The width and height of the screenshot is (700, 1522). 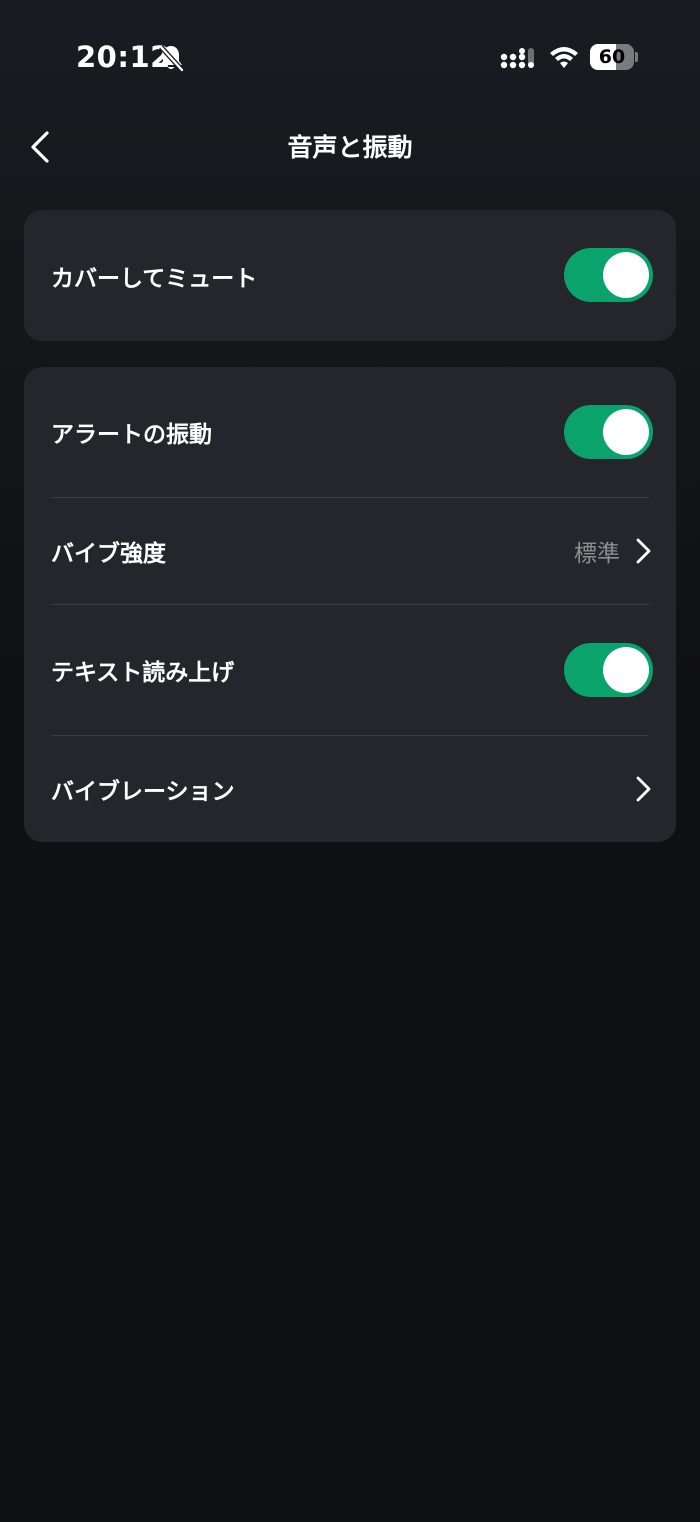 I want to click on bell-slash-icon, so click(x=171, y=58).